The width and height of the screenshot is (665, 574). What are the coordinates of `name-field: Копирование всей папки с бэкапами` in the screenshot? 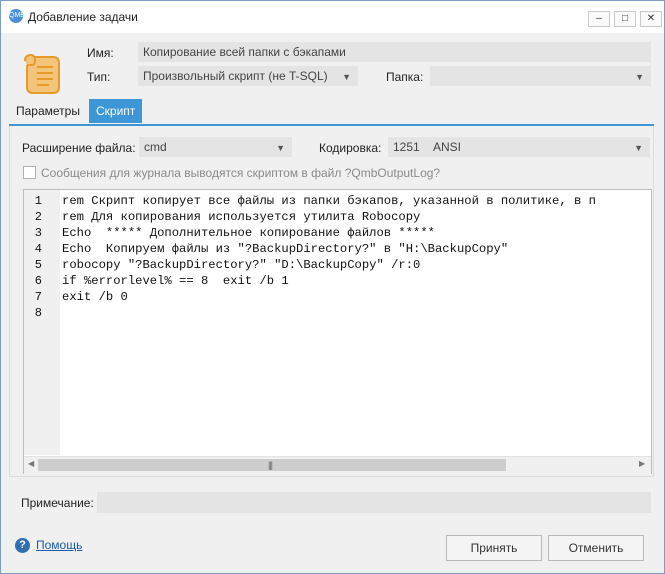 It's located at (394, 52).